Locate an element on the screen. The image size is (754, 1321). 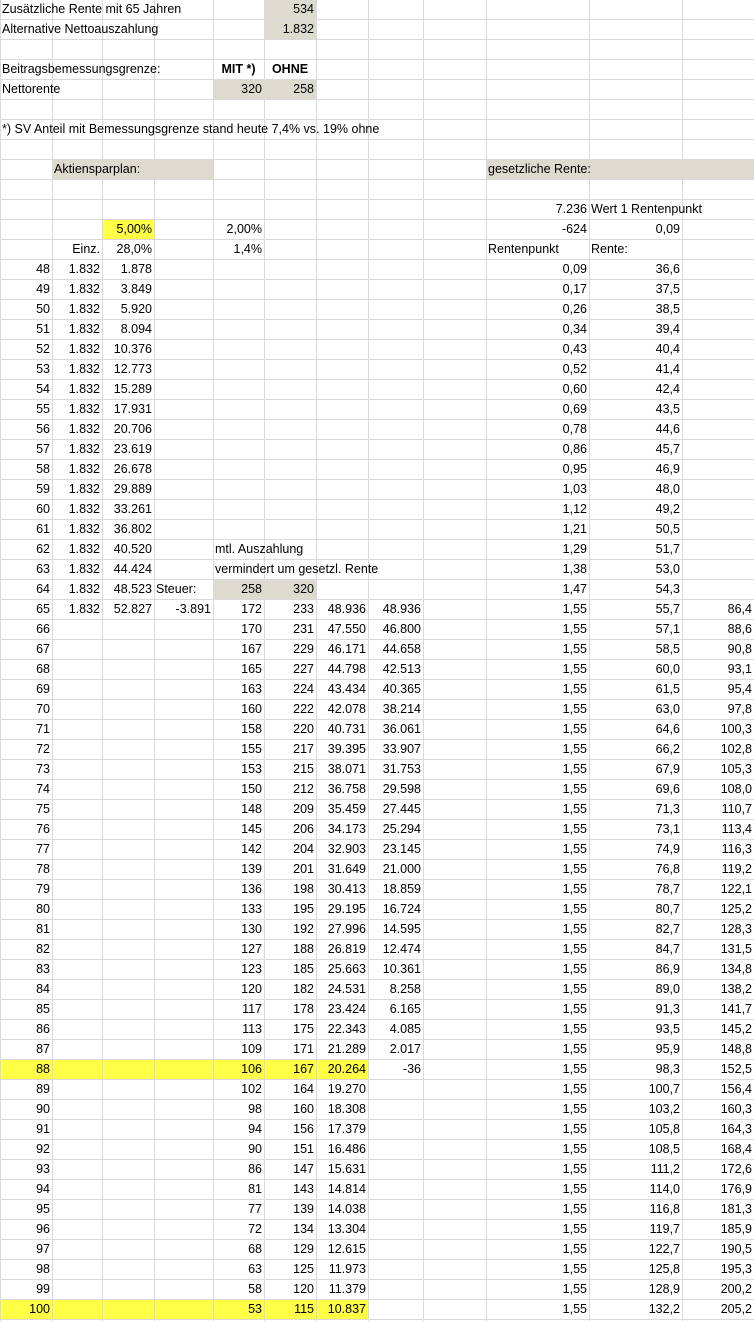
mtl-mit-cell: 86 is located at coordinates (238, 1169).